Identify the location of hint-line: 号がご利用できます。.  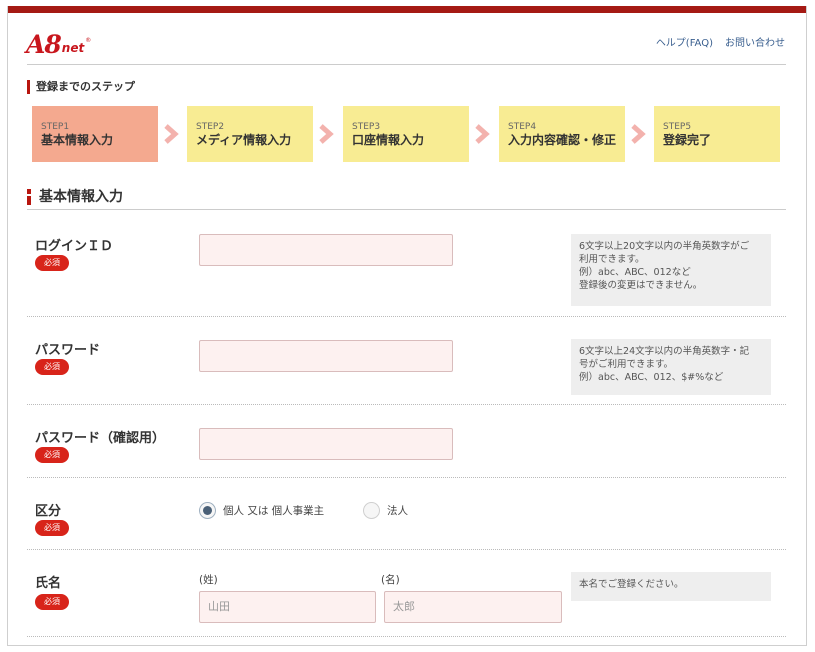
(626, 364).